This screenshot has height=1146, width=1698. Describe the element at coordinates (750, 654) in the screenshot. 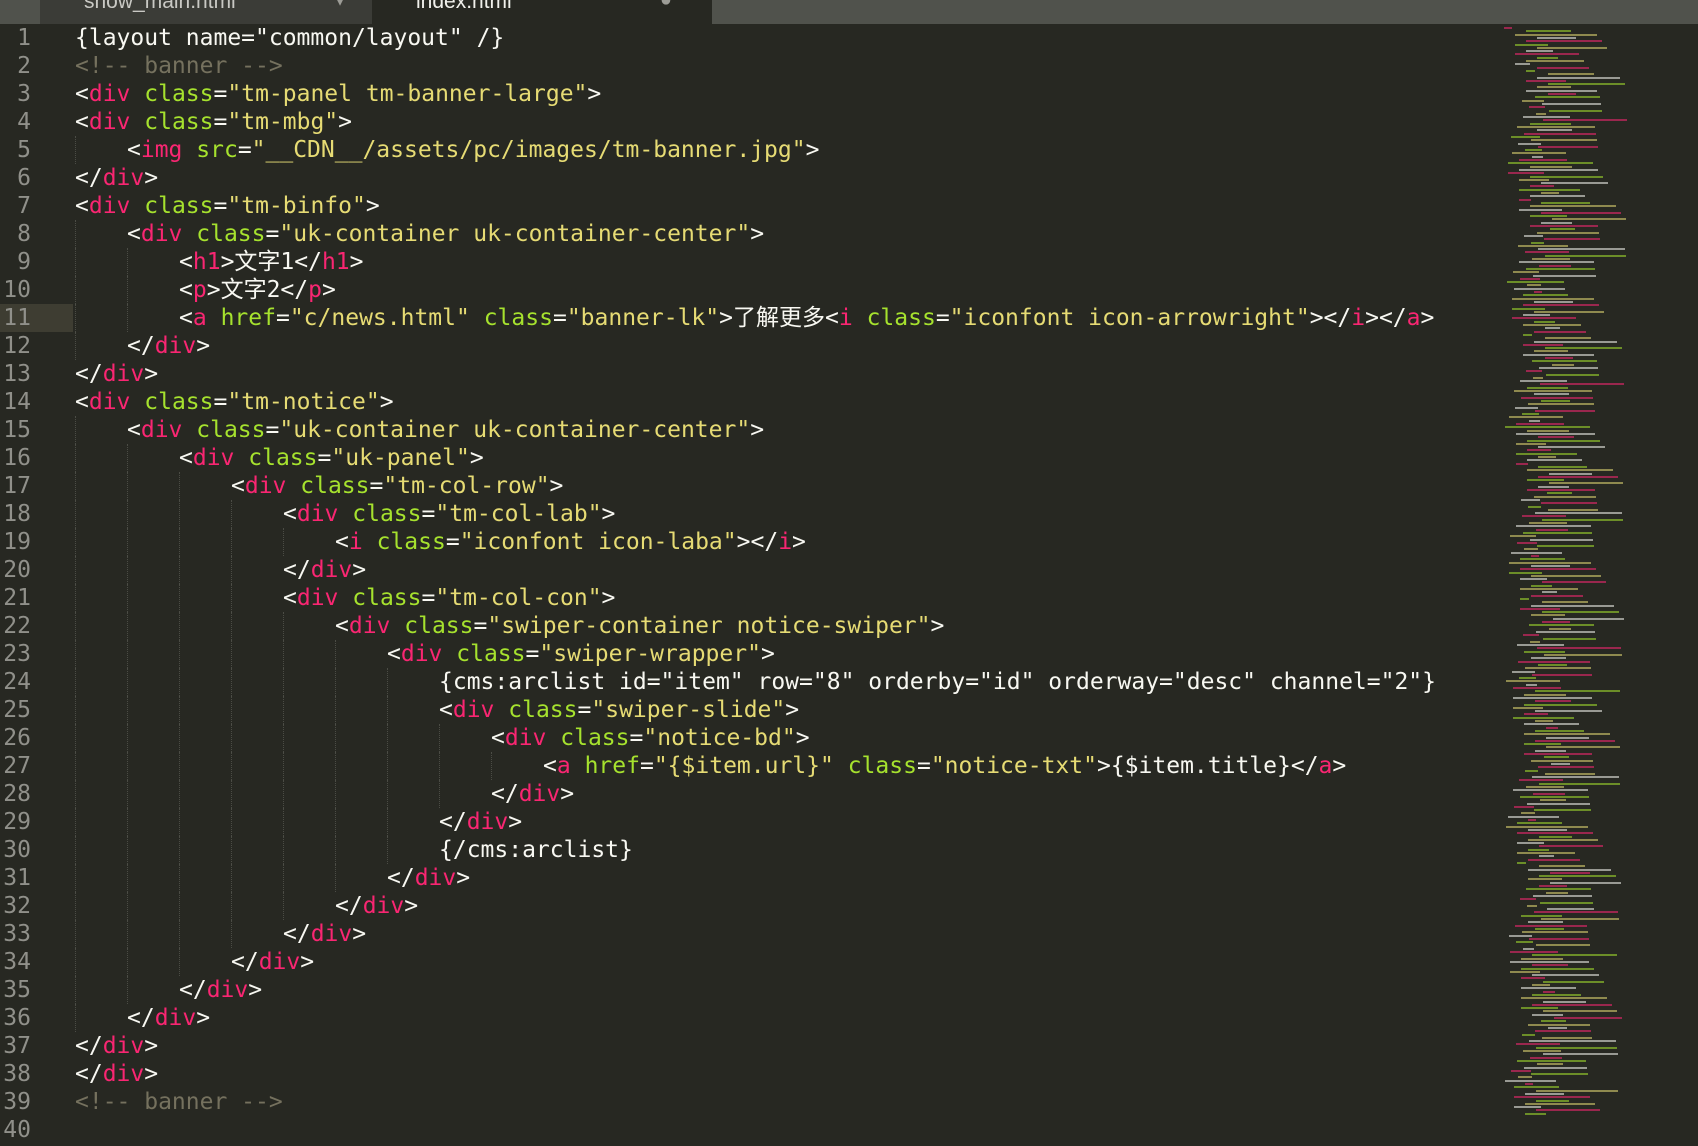

I see `code-line: 23 <div class="swiper-wrapper">` at that location.